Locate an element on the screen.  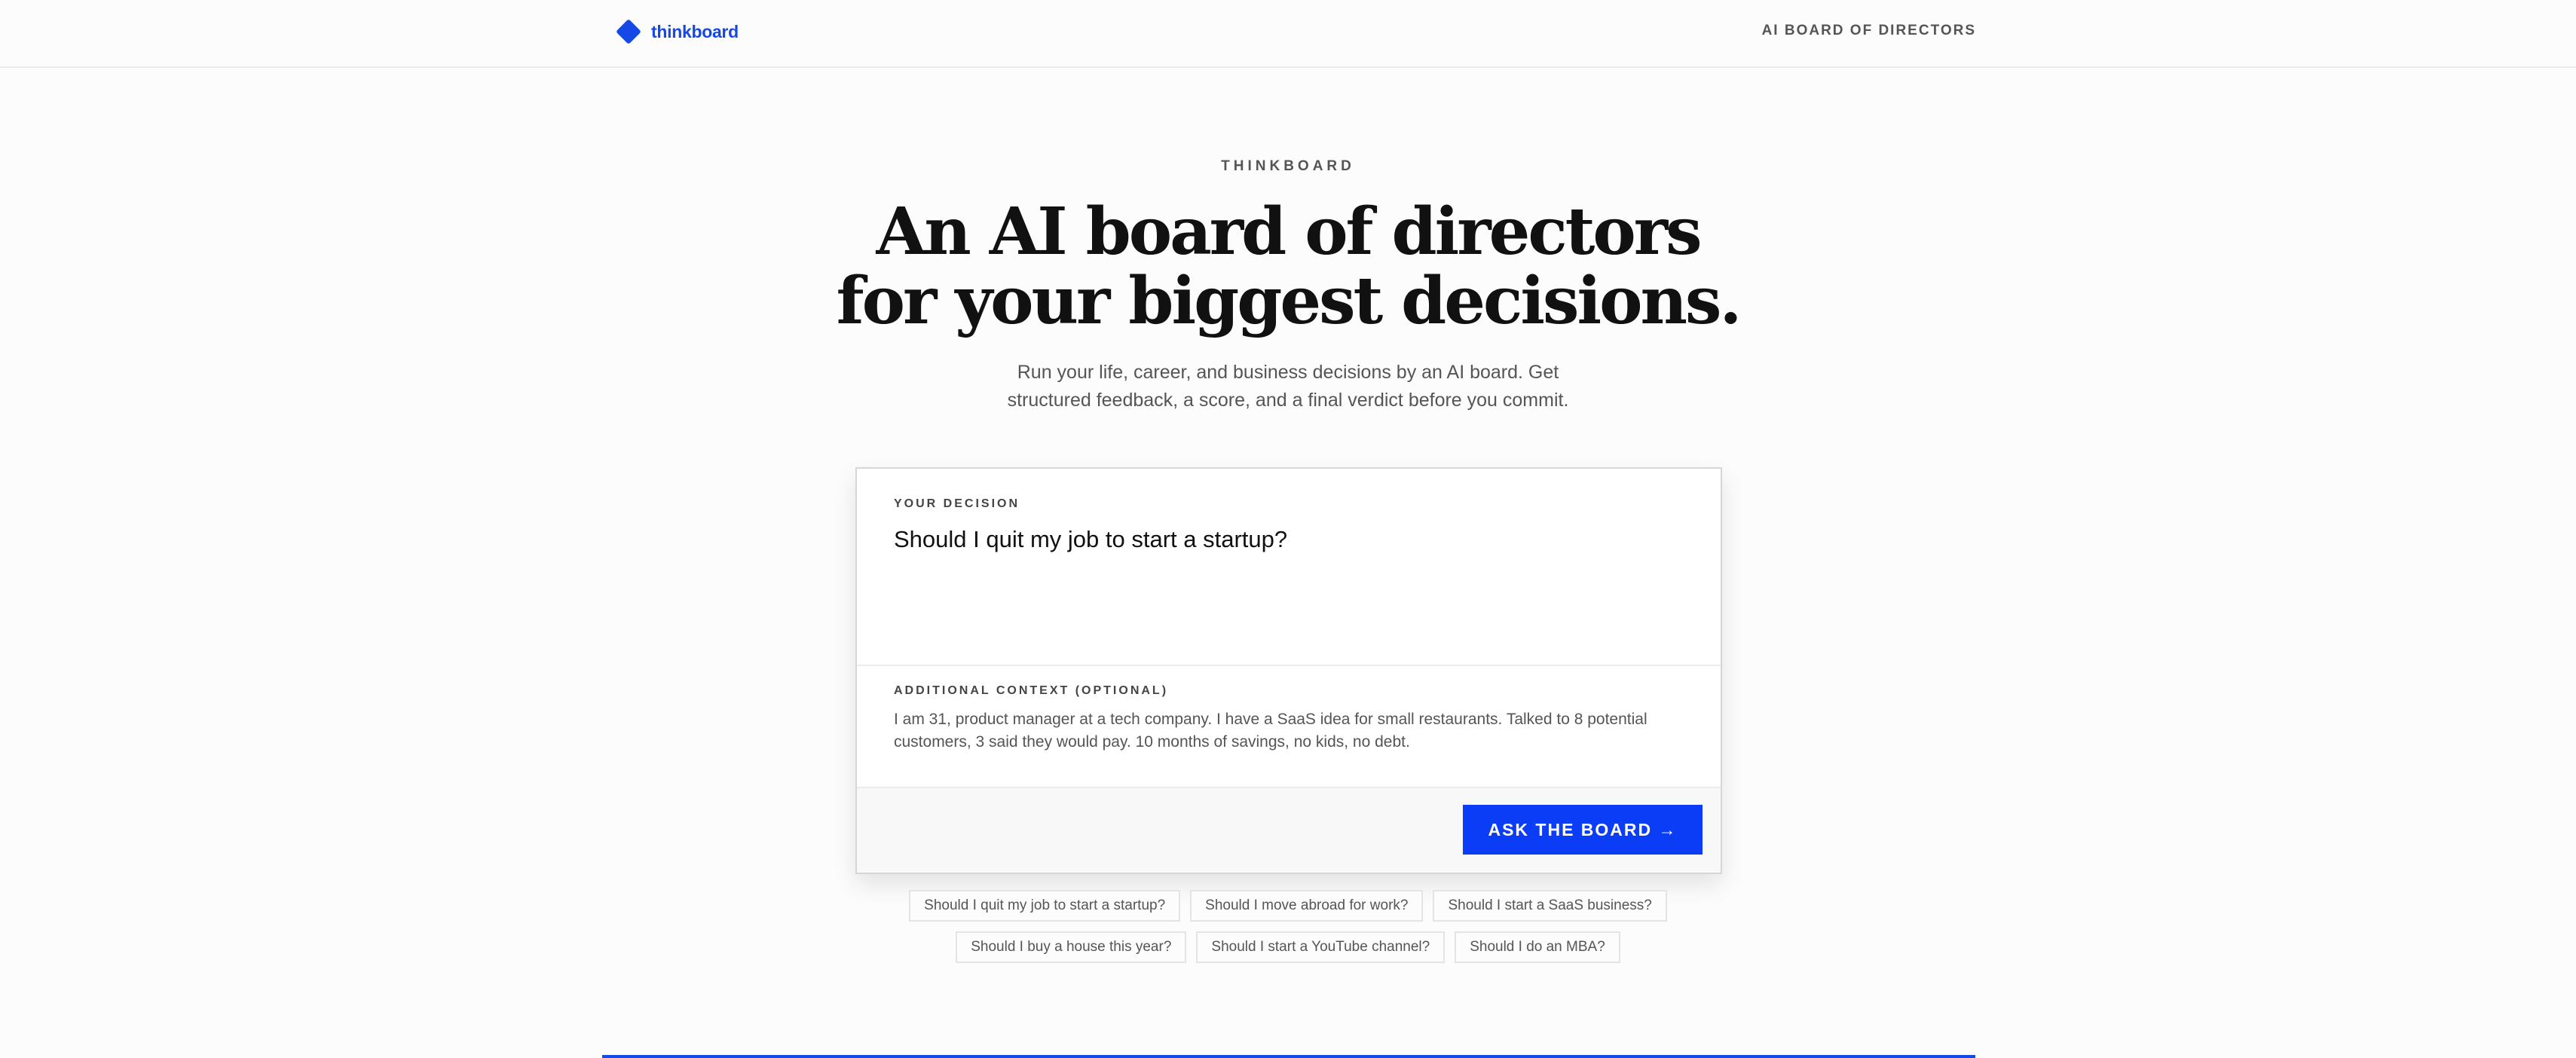
decision-label: YOUR DECISION is located at coordinates (957, 503).